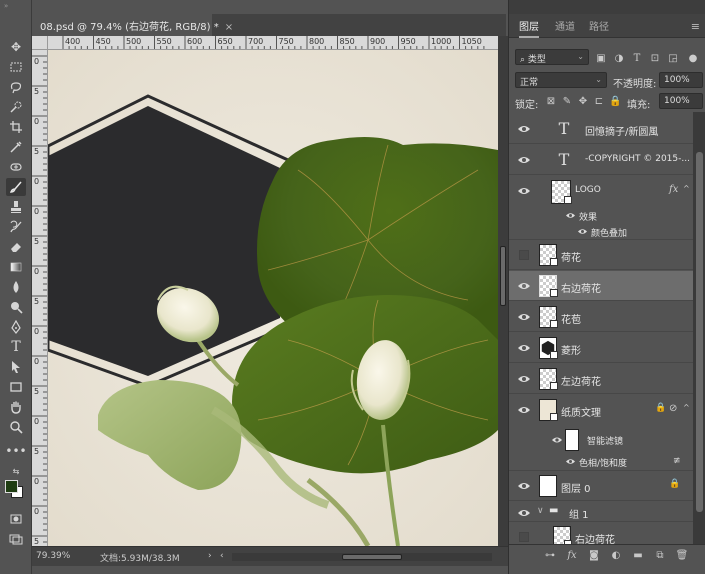 The image size is (705, 574). What do you see at coordinates (6, 6) in the screenshot?
I see `toolbar-grip: »` at bounding box center [6, 6].